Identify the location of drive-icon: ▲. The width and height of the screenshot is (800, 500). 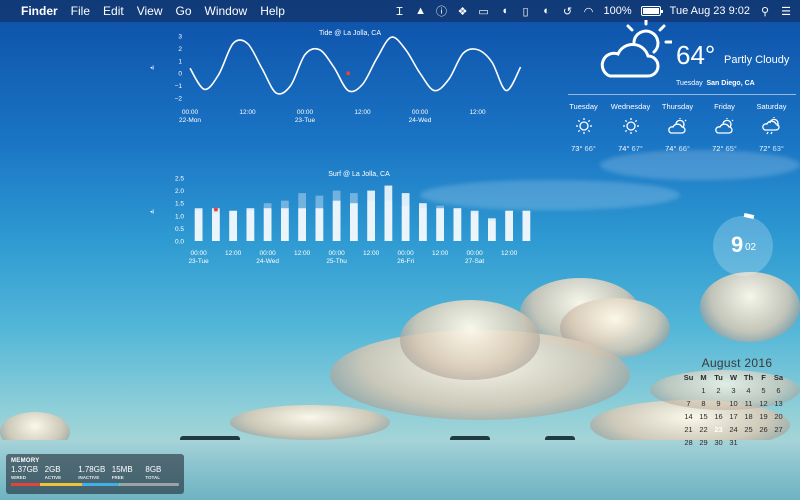
(421, 11).